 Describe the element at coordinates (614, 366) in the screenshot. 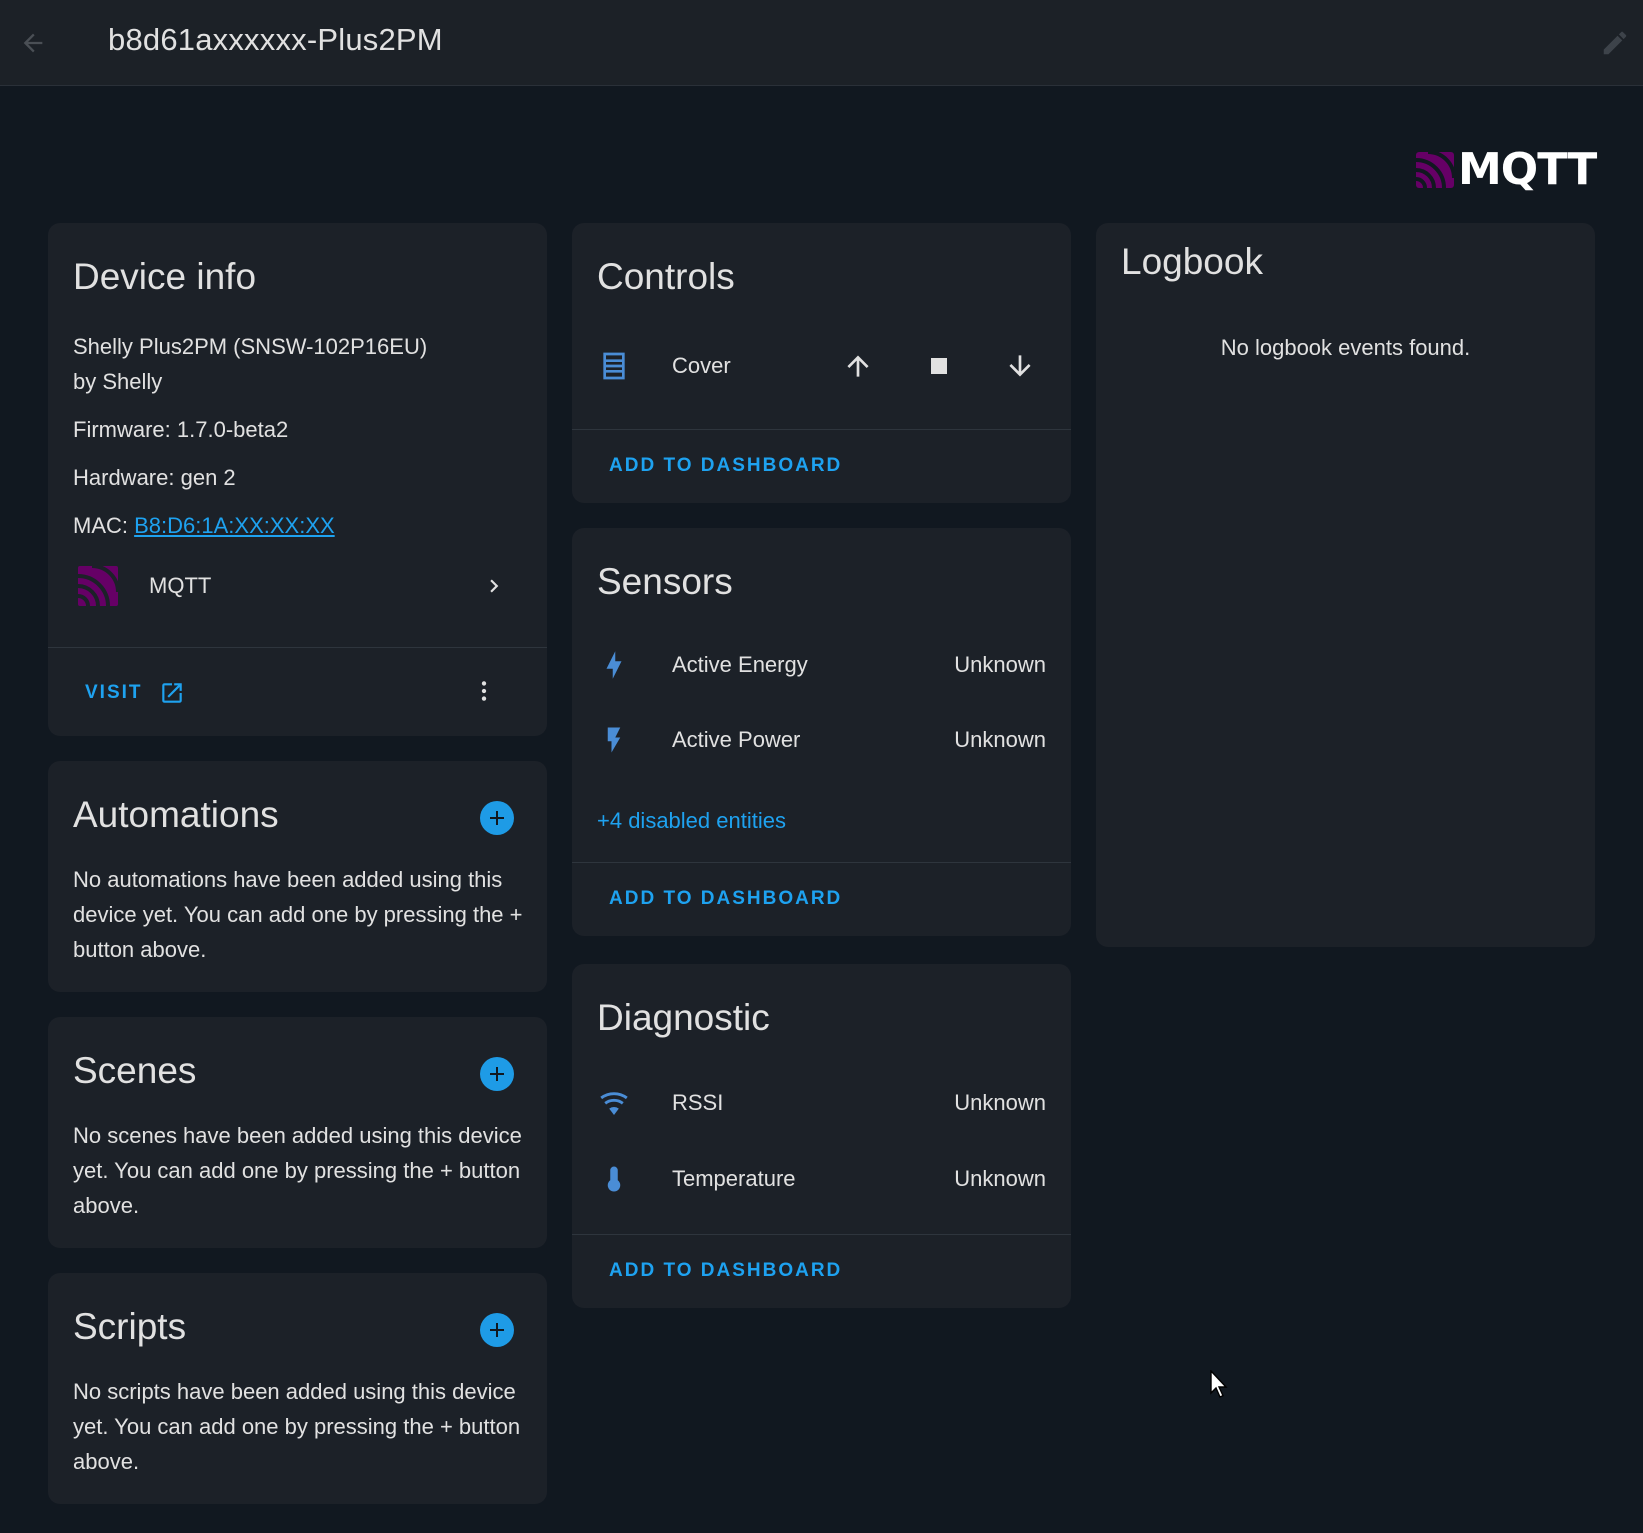

I see `window-shutter-icon` at that location.